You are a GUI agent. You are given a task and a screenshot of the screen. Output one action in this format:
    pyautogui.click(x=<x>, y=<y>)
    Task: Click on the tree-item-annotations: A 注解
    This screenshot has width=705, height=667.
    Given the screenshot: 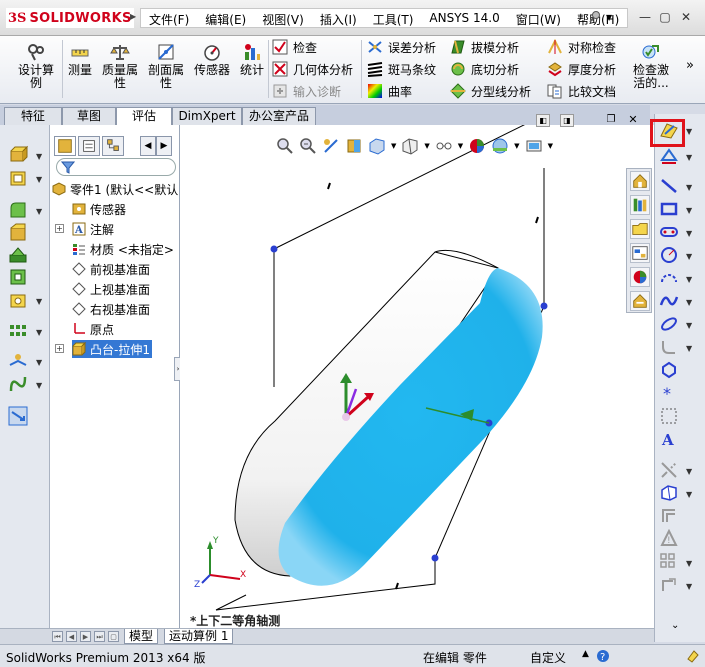 What is the action you would take?
    pyautogui.click(x=93, y=229)
    